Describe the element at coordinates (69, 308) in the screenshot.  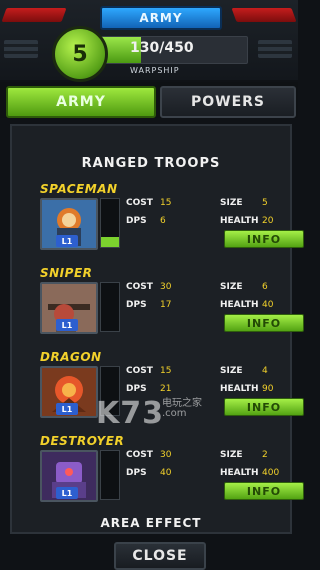
I see `troop-portrait-sniper: L1` at that location.